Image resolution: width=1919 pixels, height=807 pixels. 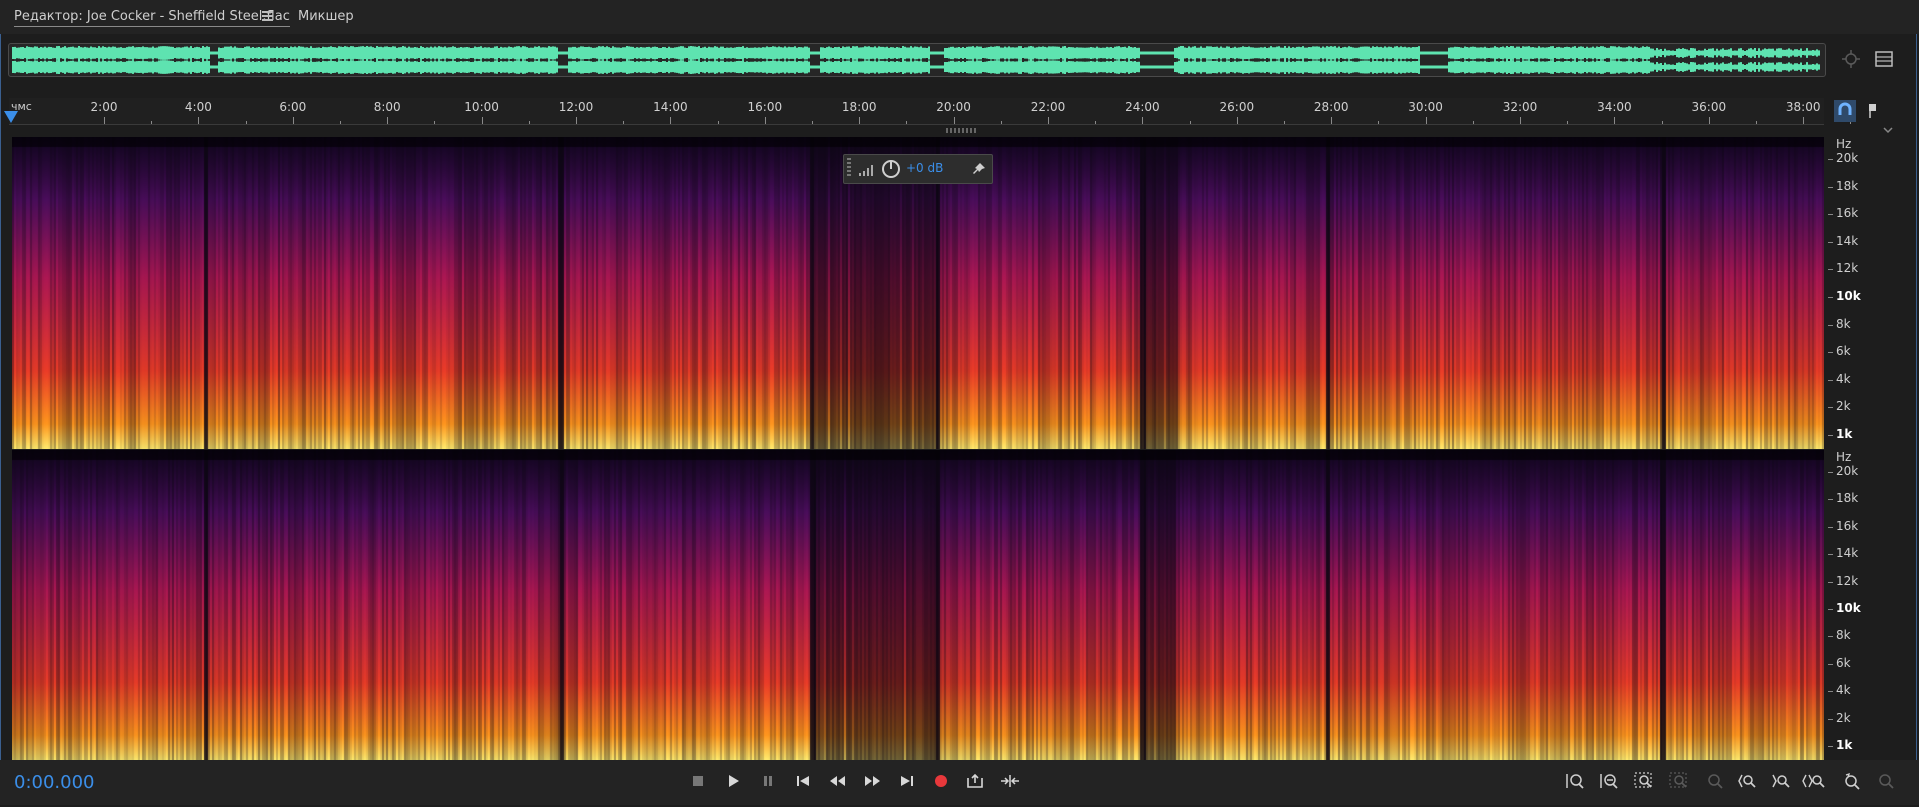 I want to click on zoom-out-selection-icon, so click(x=1678, y=780).